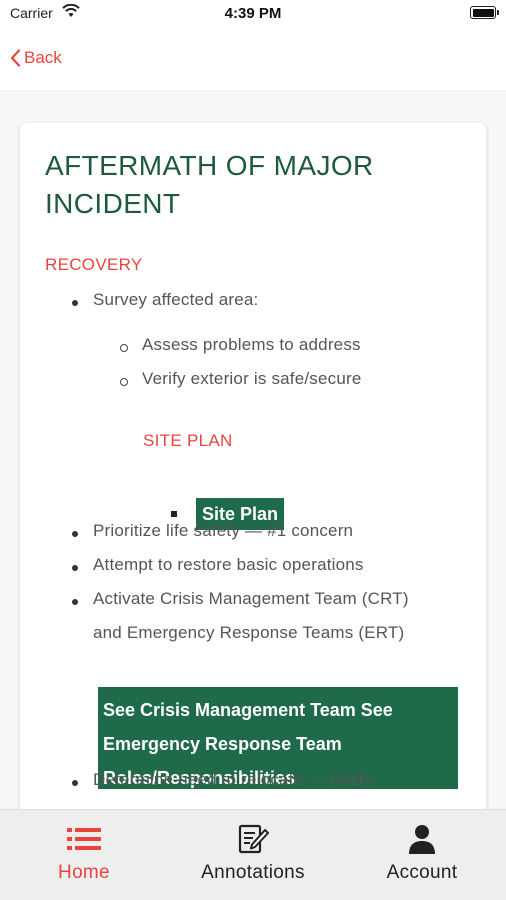  Describe the element at coordinates (223, 530) in the screenshot. I see `list-item: Prioritize life safety — #1 concern` at that location.